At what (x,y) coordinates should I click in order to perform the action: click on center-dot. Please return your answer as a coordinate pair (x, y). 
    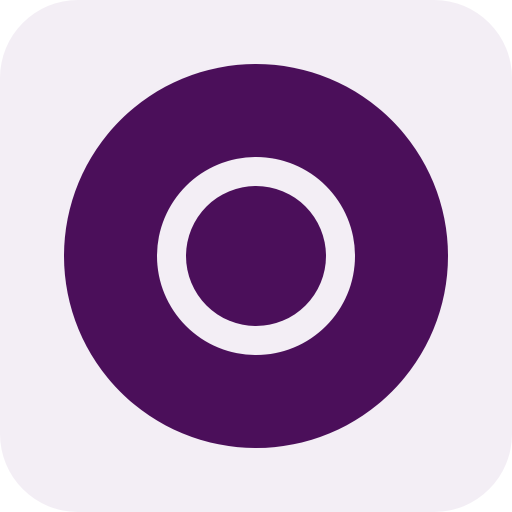
    Looking at the image, I should click on (256, 256).